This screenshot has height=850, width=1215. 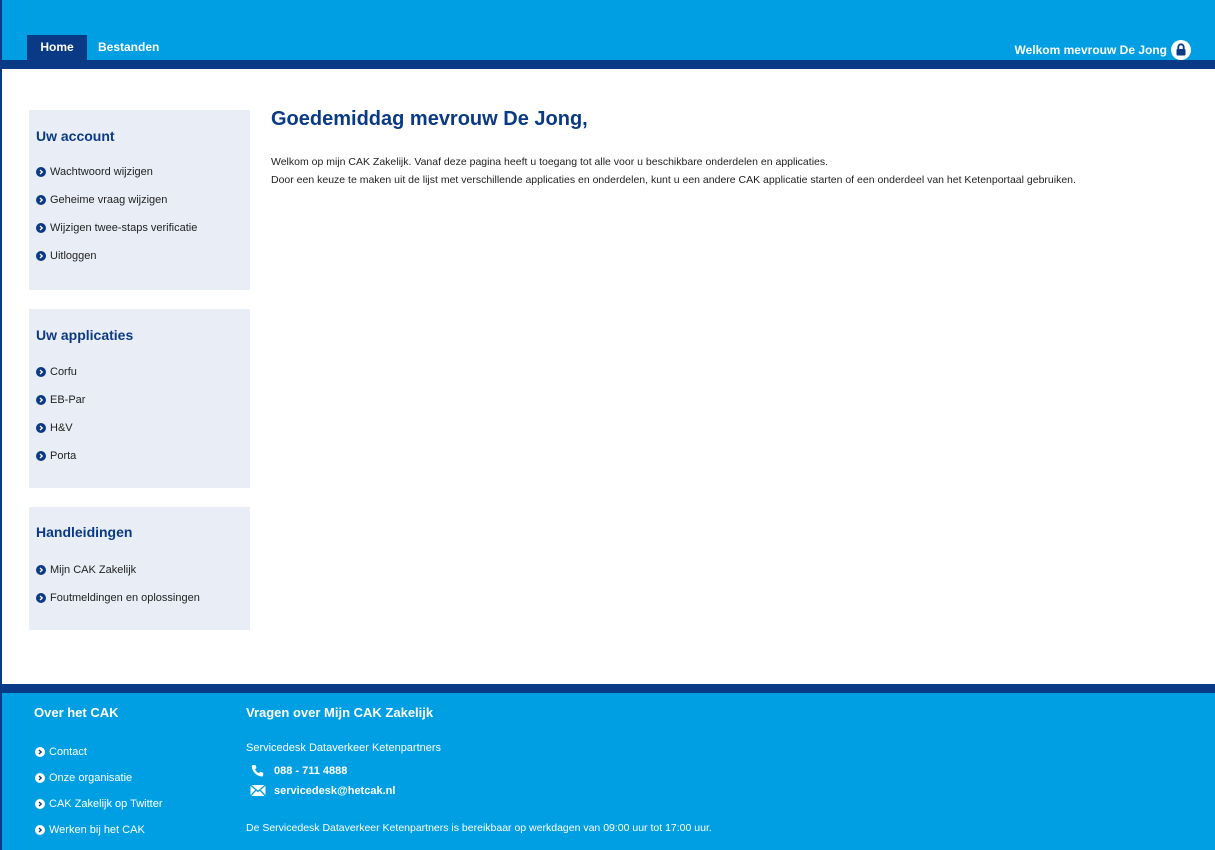 I want to click on sidebar-item-mijn-cak-zakelijk: Mijn CAK Zakelijk, so click(x=118, y=570).